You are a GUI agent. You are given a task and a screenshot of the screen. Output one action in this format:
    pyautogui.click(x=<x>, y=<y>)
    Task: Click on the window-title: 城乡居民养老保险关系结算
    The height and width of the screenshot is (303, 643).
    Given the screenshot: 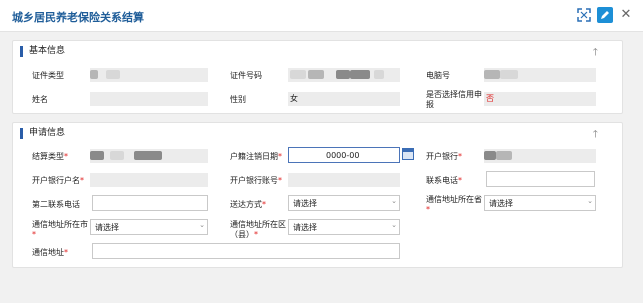 What is the action you would take?
    pyautogui.click(x=78, y=17)
    